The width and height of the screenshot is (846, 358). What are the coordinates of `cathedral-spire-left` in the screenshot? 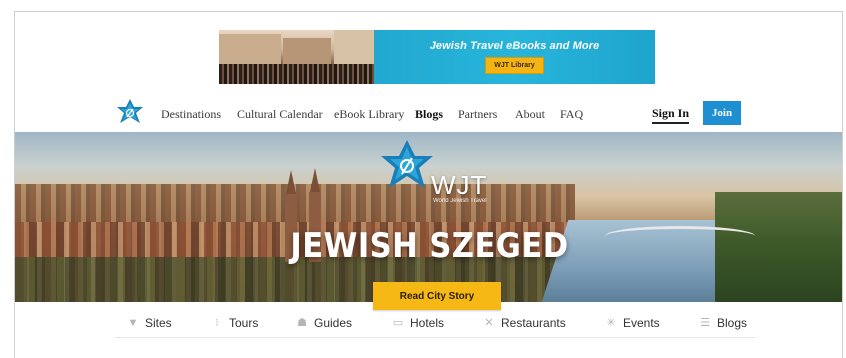 It's located at (291, 182).